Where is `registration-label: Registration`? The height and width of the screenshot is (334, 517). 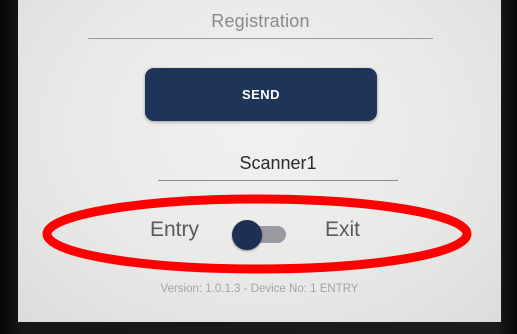 registration-label: Registration is located at coordinates (260, 21).